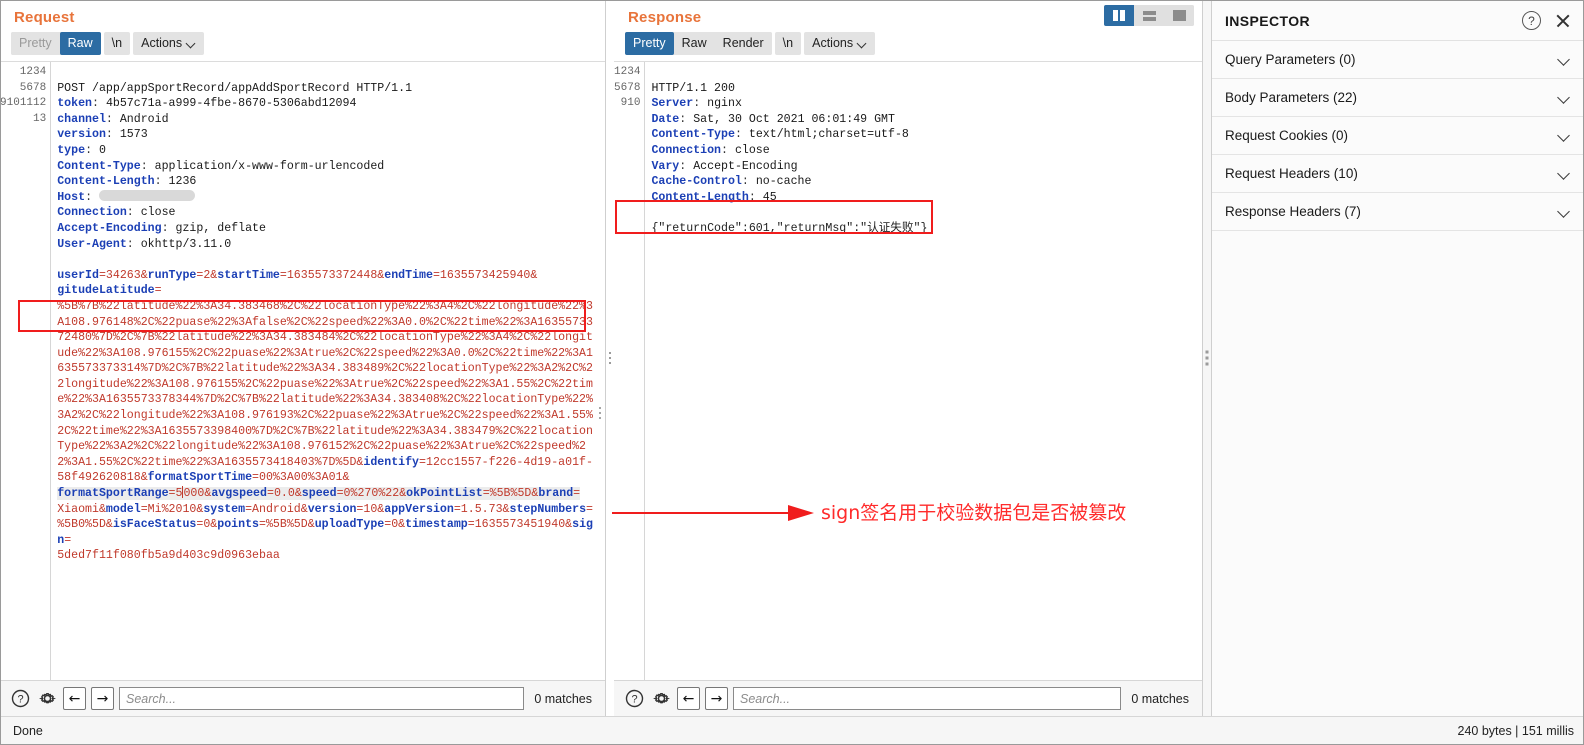 This screenshot has width=1584, height=745. Describe the element at coordinates (81, 150) in the screenshot. I see `request-line-5: type: 0` at that location.